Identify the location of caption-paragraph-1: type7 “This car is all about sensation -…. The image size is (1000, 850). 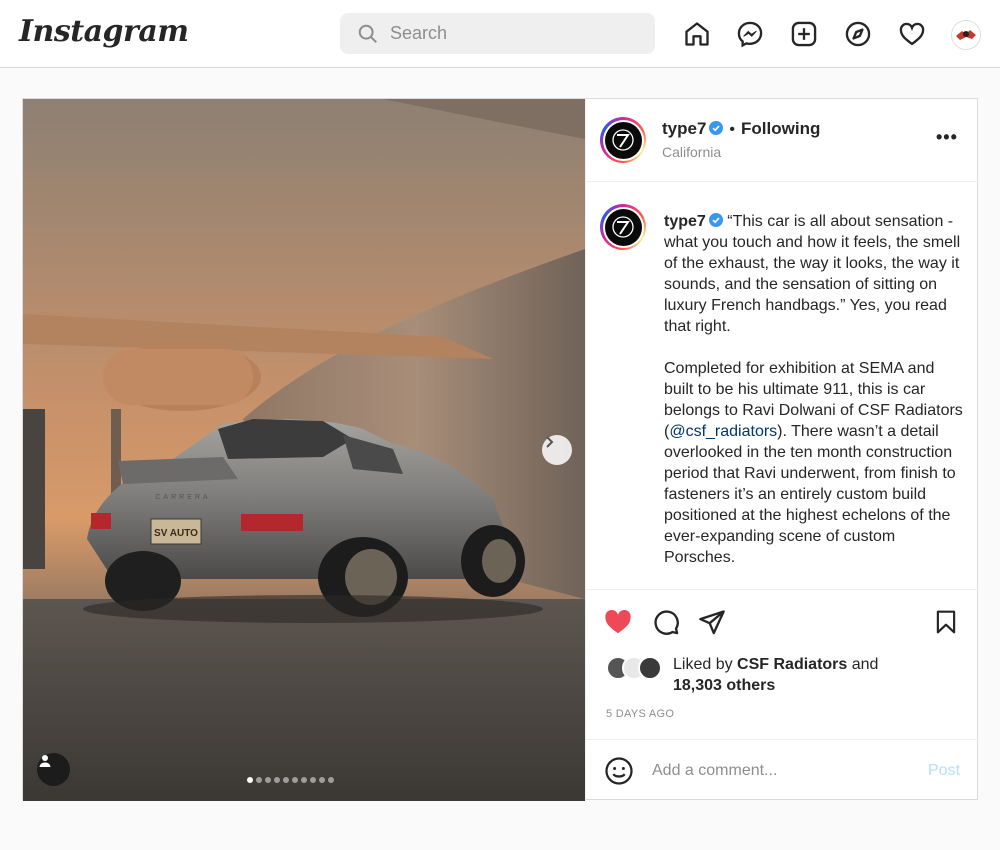
(815, 274).